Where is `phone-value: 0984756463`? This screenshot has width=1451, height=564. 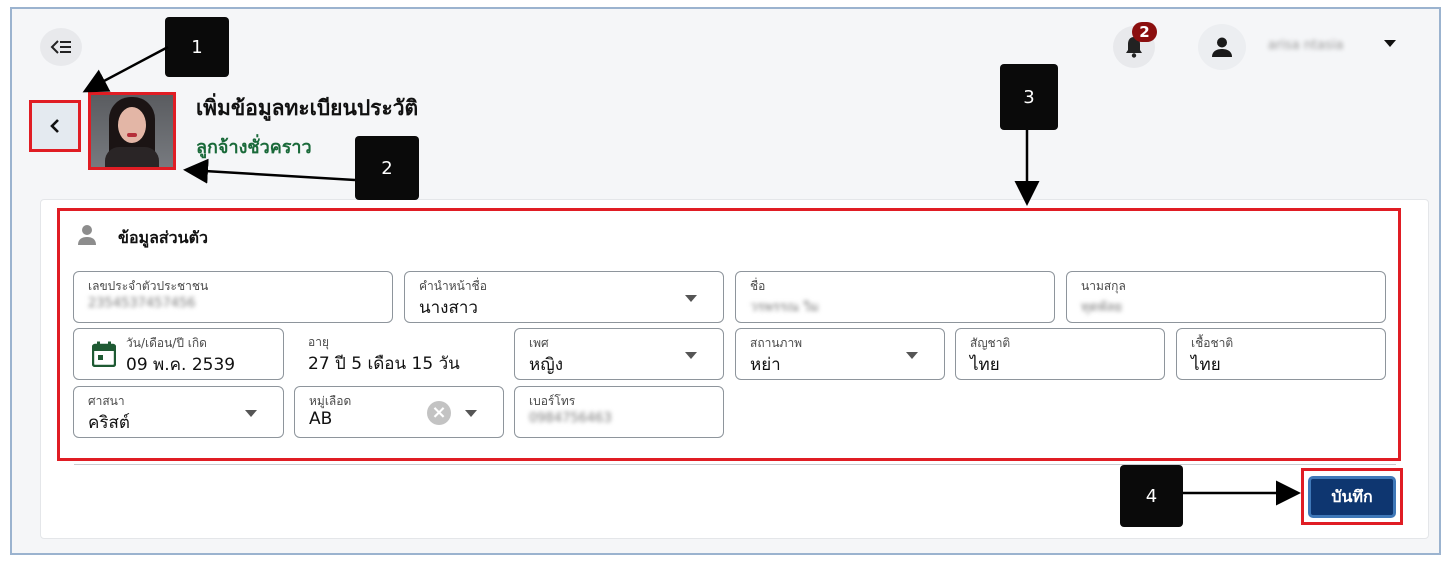
phone-value: 0984756463 is located at coordinates (570, 418).